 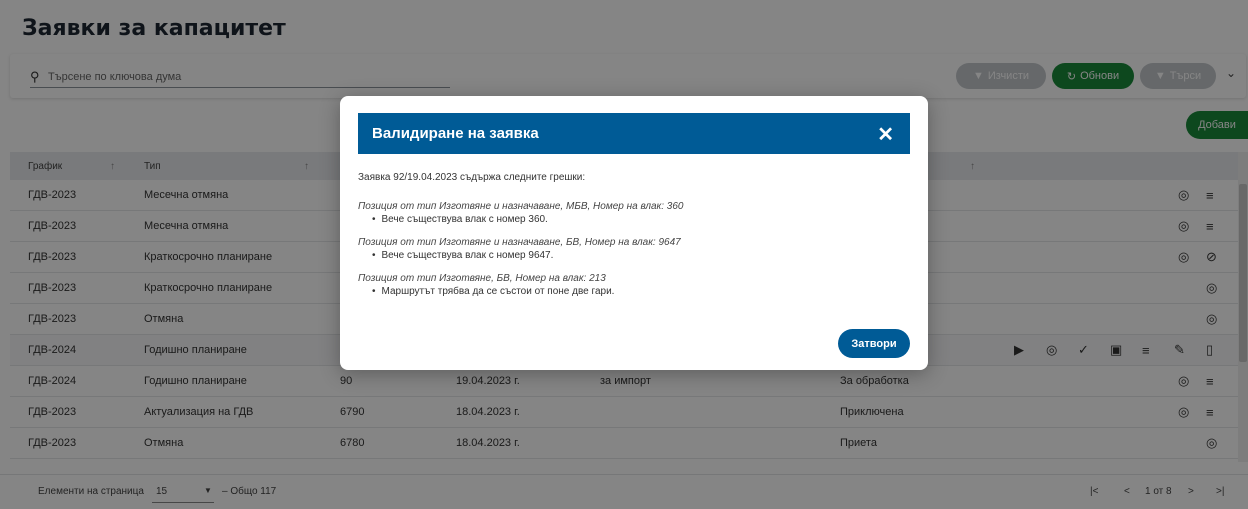 I want to click on error-message: Вече съществува влак с номер 9647., so click(x=641, y=255).